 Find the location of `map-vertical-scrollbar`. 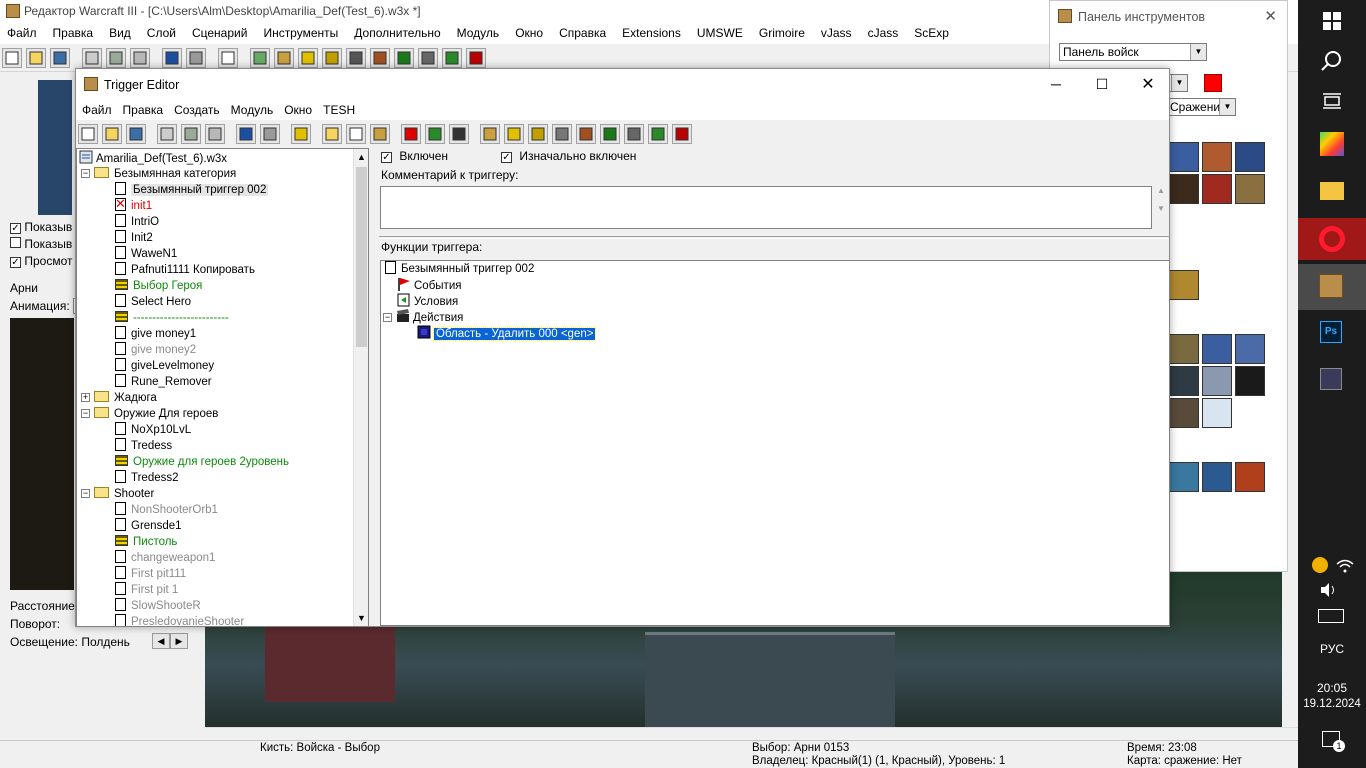

map-vertical-scrollbar is located at coordinates (1290, 649).